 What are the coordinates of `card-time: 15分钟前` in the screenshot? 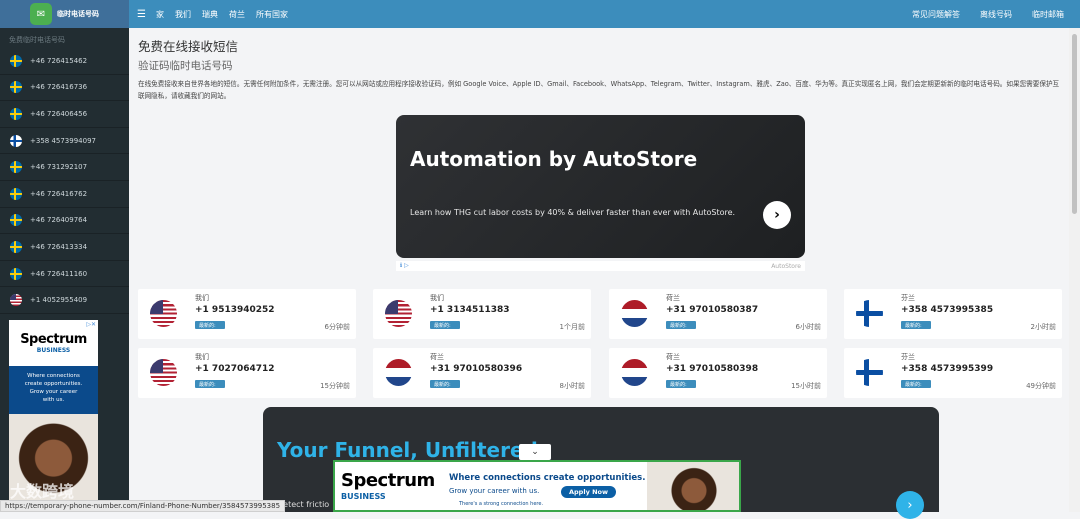 It's located at (335, 386).